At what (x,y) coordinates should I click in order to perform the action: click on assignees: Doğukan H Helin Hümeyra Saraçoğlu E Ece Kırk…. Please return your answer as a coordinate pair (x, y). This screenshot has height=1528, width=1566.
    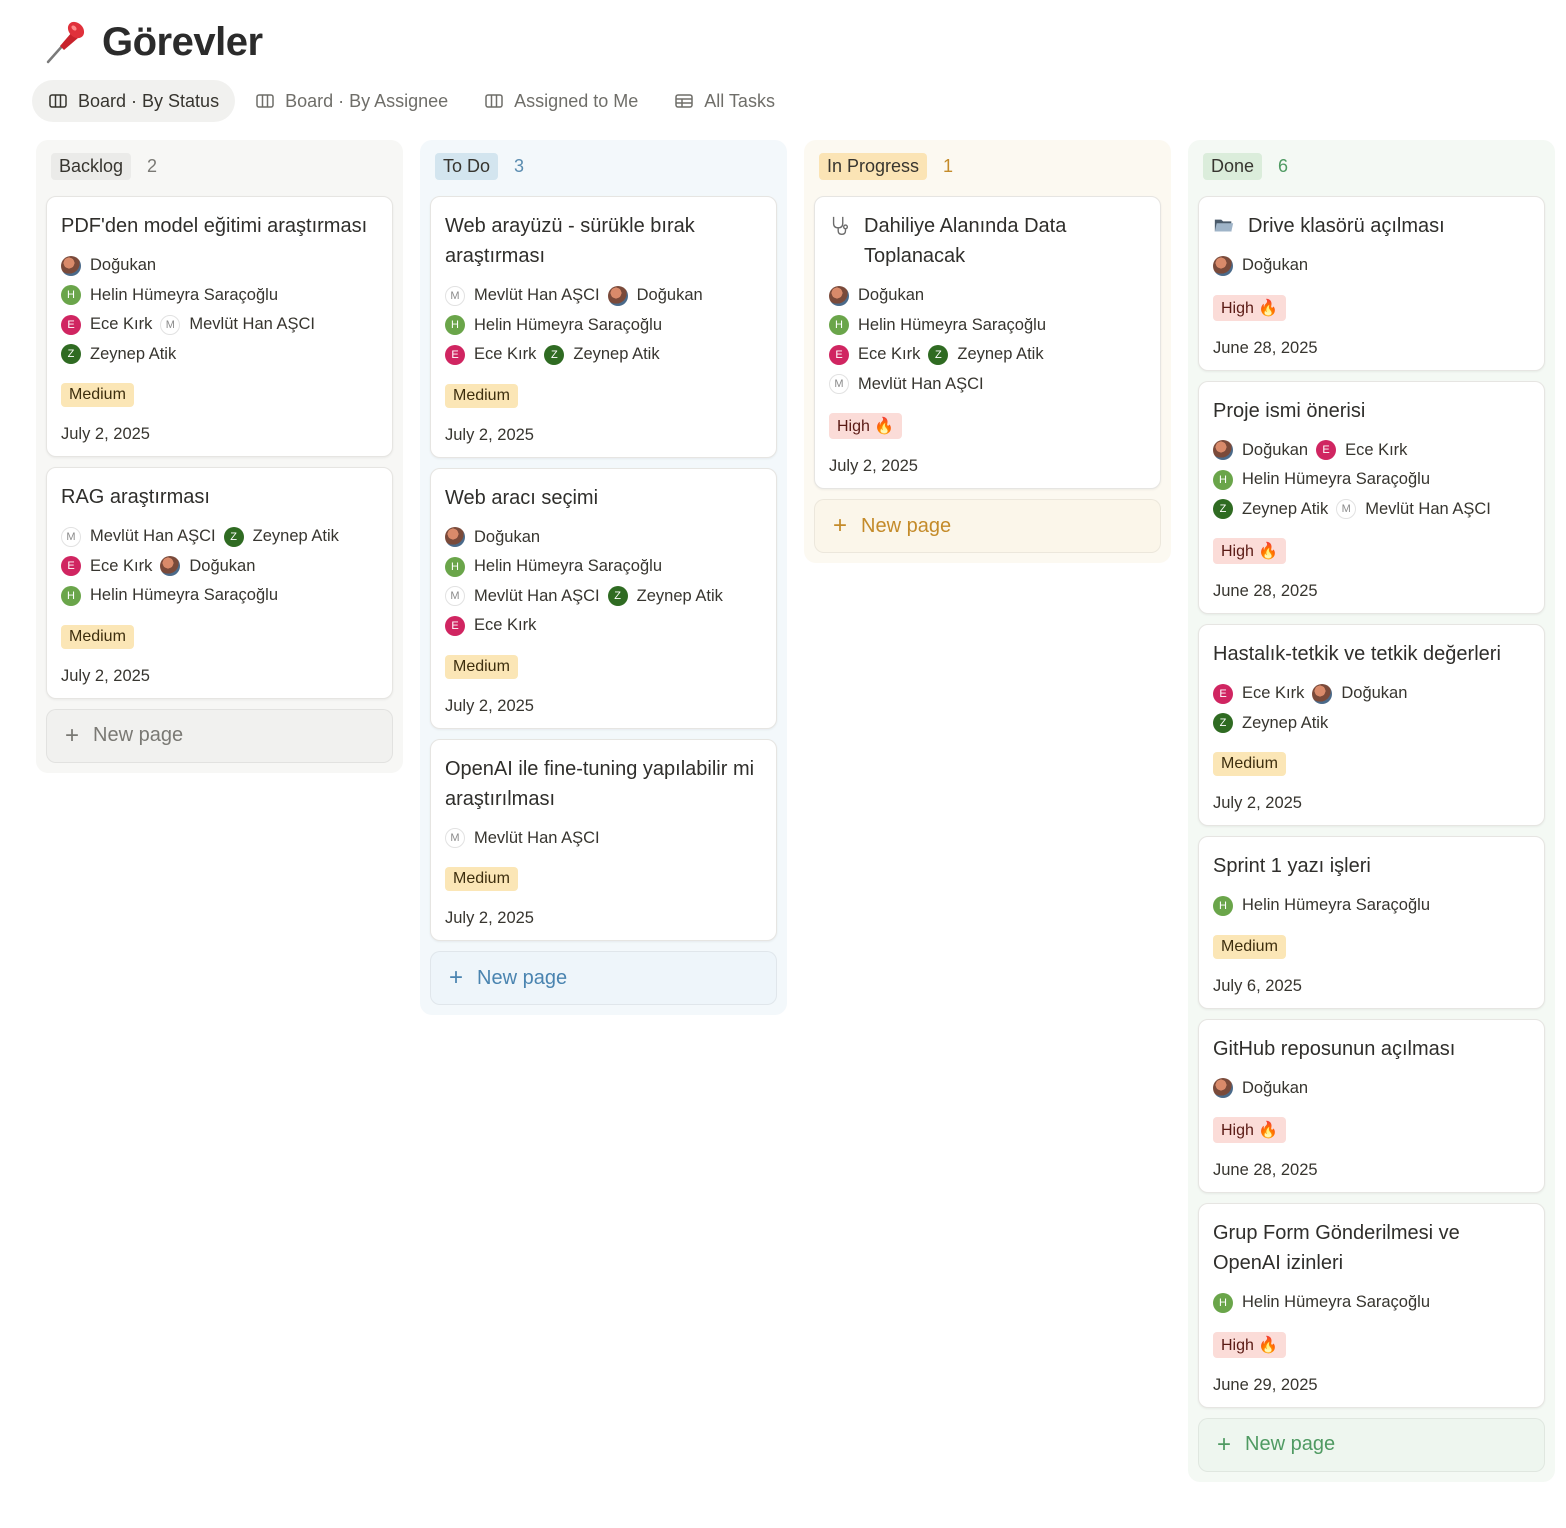
    Looking at the image, I should click on (219, 310).